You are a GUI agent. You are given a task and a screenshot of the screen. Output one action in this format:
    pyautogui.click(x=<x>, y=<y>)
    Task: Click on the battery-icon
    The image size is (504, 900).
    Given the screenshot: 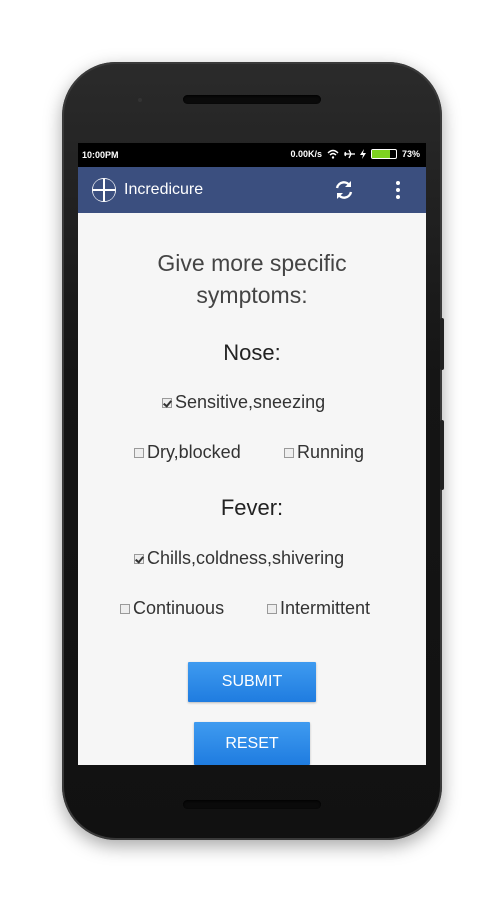 What is the action you would take?
    pyautogui.click(x=383, y=154)
    